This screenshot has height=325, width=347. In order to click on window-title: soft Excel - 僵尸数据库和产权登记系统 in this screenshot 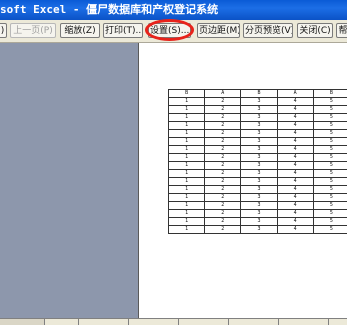, I will do `click(109, 10)`.